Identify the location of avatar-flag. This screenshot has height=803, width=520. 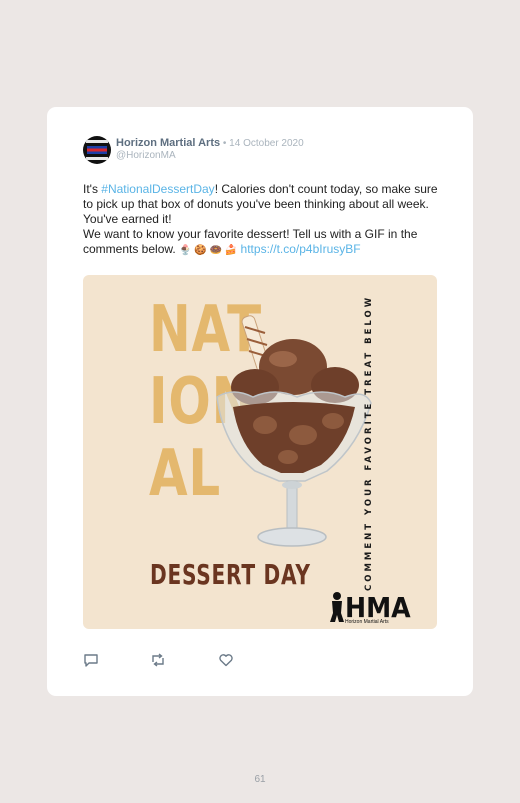
(97, 150).